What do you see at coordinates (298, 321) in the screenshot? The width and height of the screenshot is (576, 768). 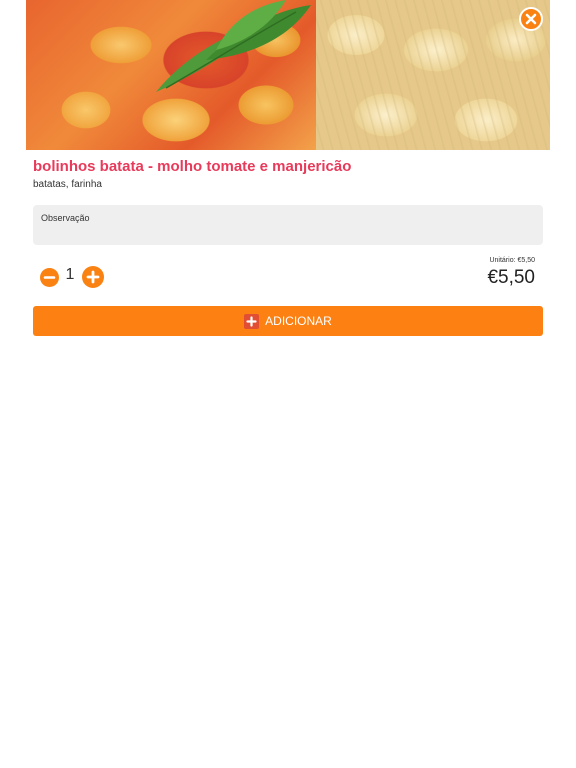 I see `add-button-label: ADICIONAR` at bounding box center [298, 321].